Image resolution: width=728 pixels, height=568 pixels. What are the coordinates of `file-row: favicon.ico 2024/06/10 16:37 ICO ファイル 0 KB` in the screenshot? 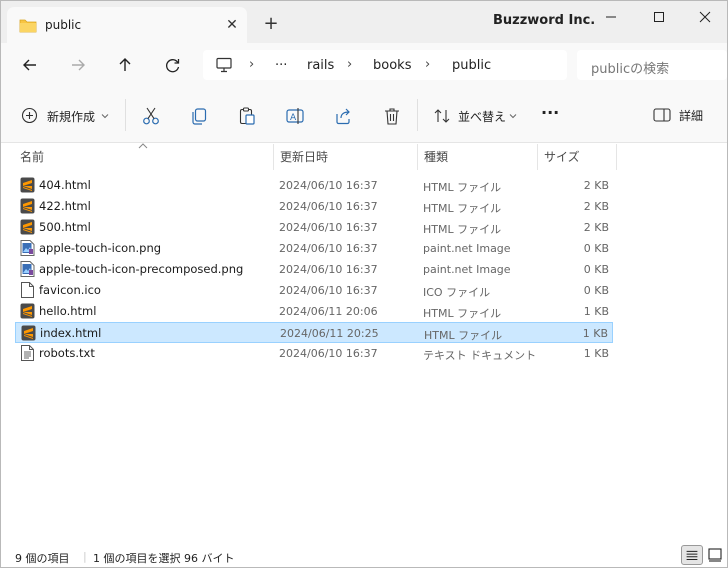 It's located at (314, 290).